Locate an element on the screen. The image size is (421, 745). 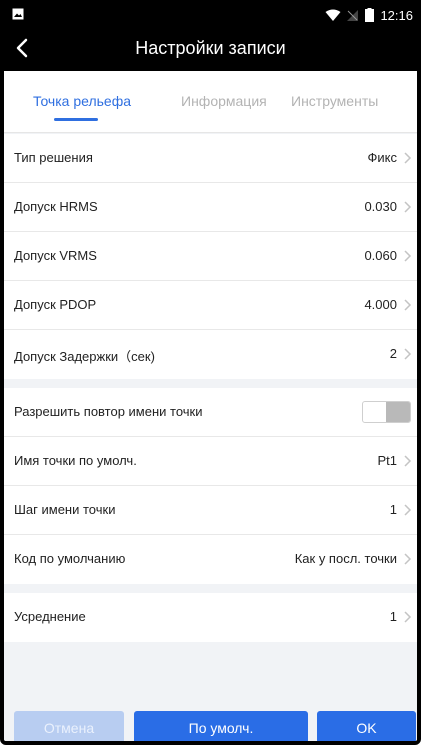
setting-delay-tolerance: Допуск Задержки（сек) 2 is located at coordinates (210, 354).